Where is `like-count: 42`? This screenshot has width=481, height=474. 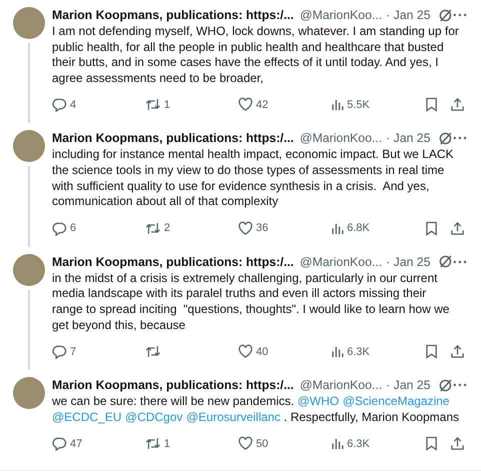 like-count: 42 is located at coordinates (262, 104).